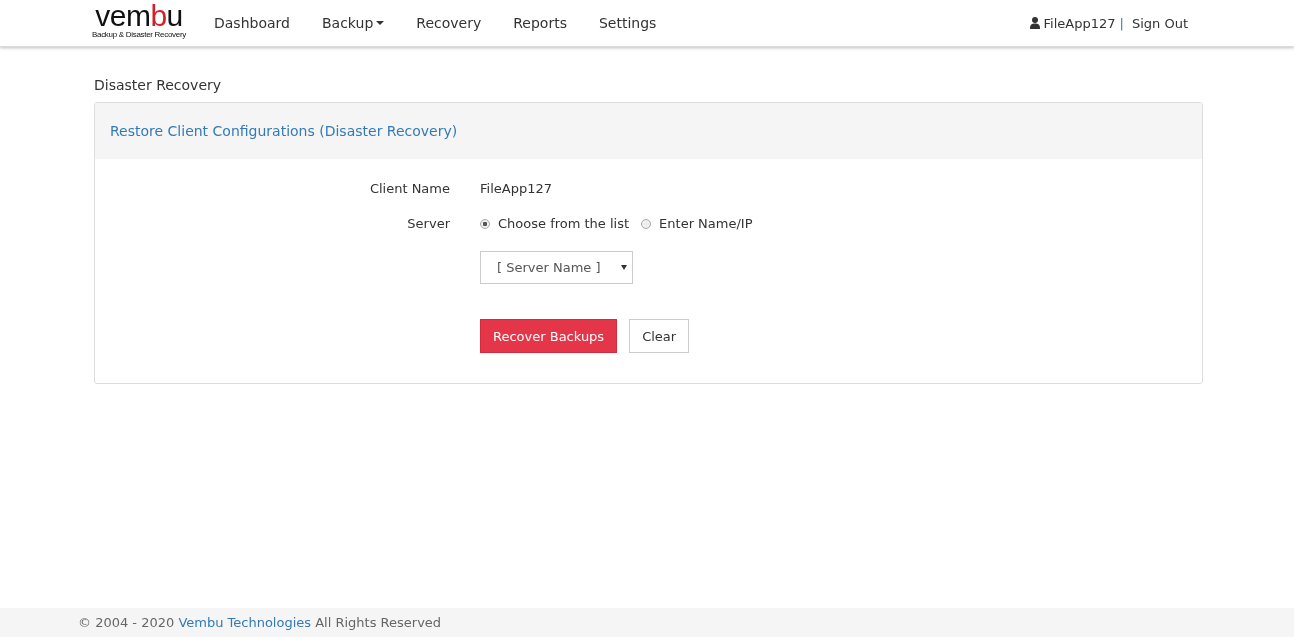 The height and width of the screenshot is (637, 1294). I want to click on clear-button: Clear, so click(659, 336).